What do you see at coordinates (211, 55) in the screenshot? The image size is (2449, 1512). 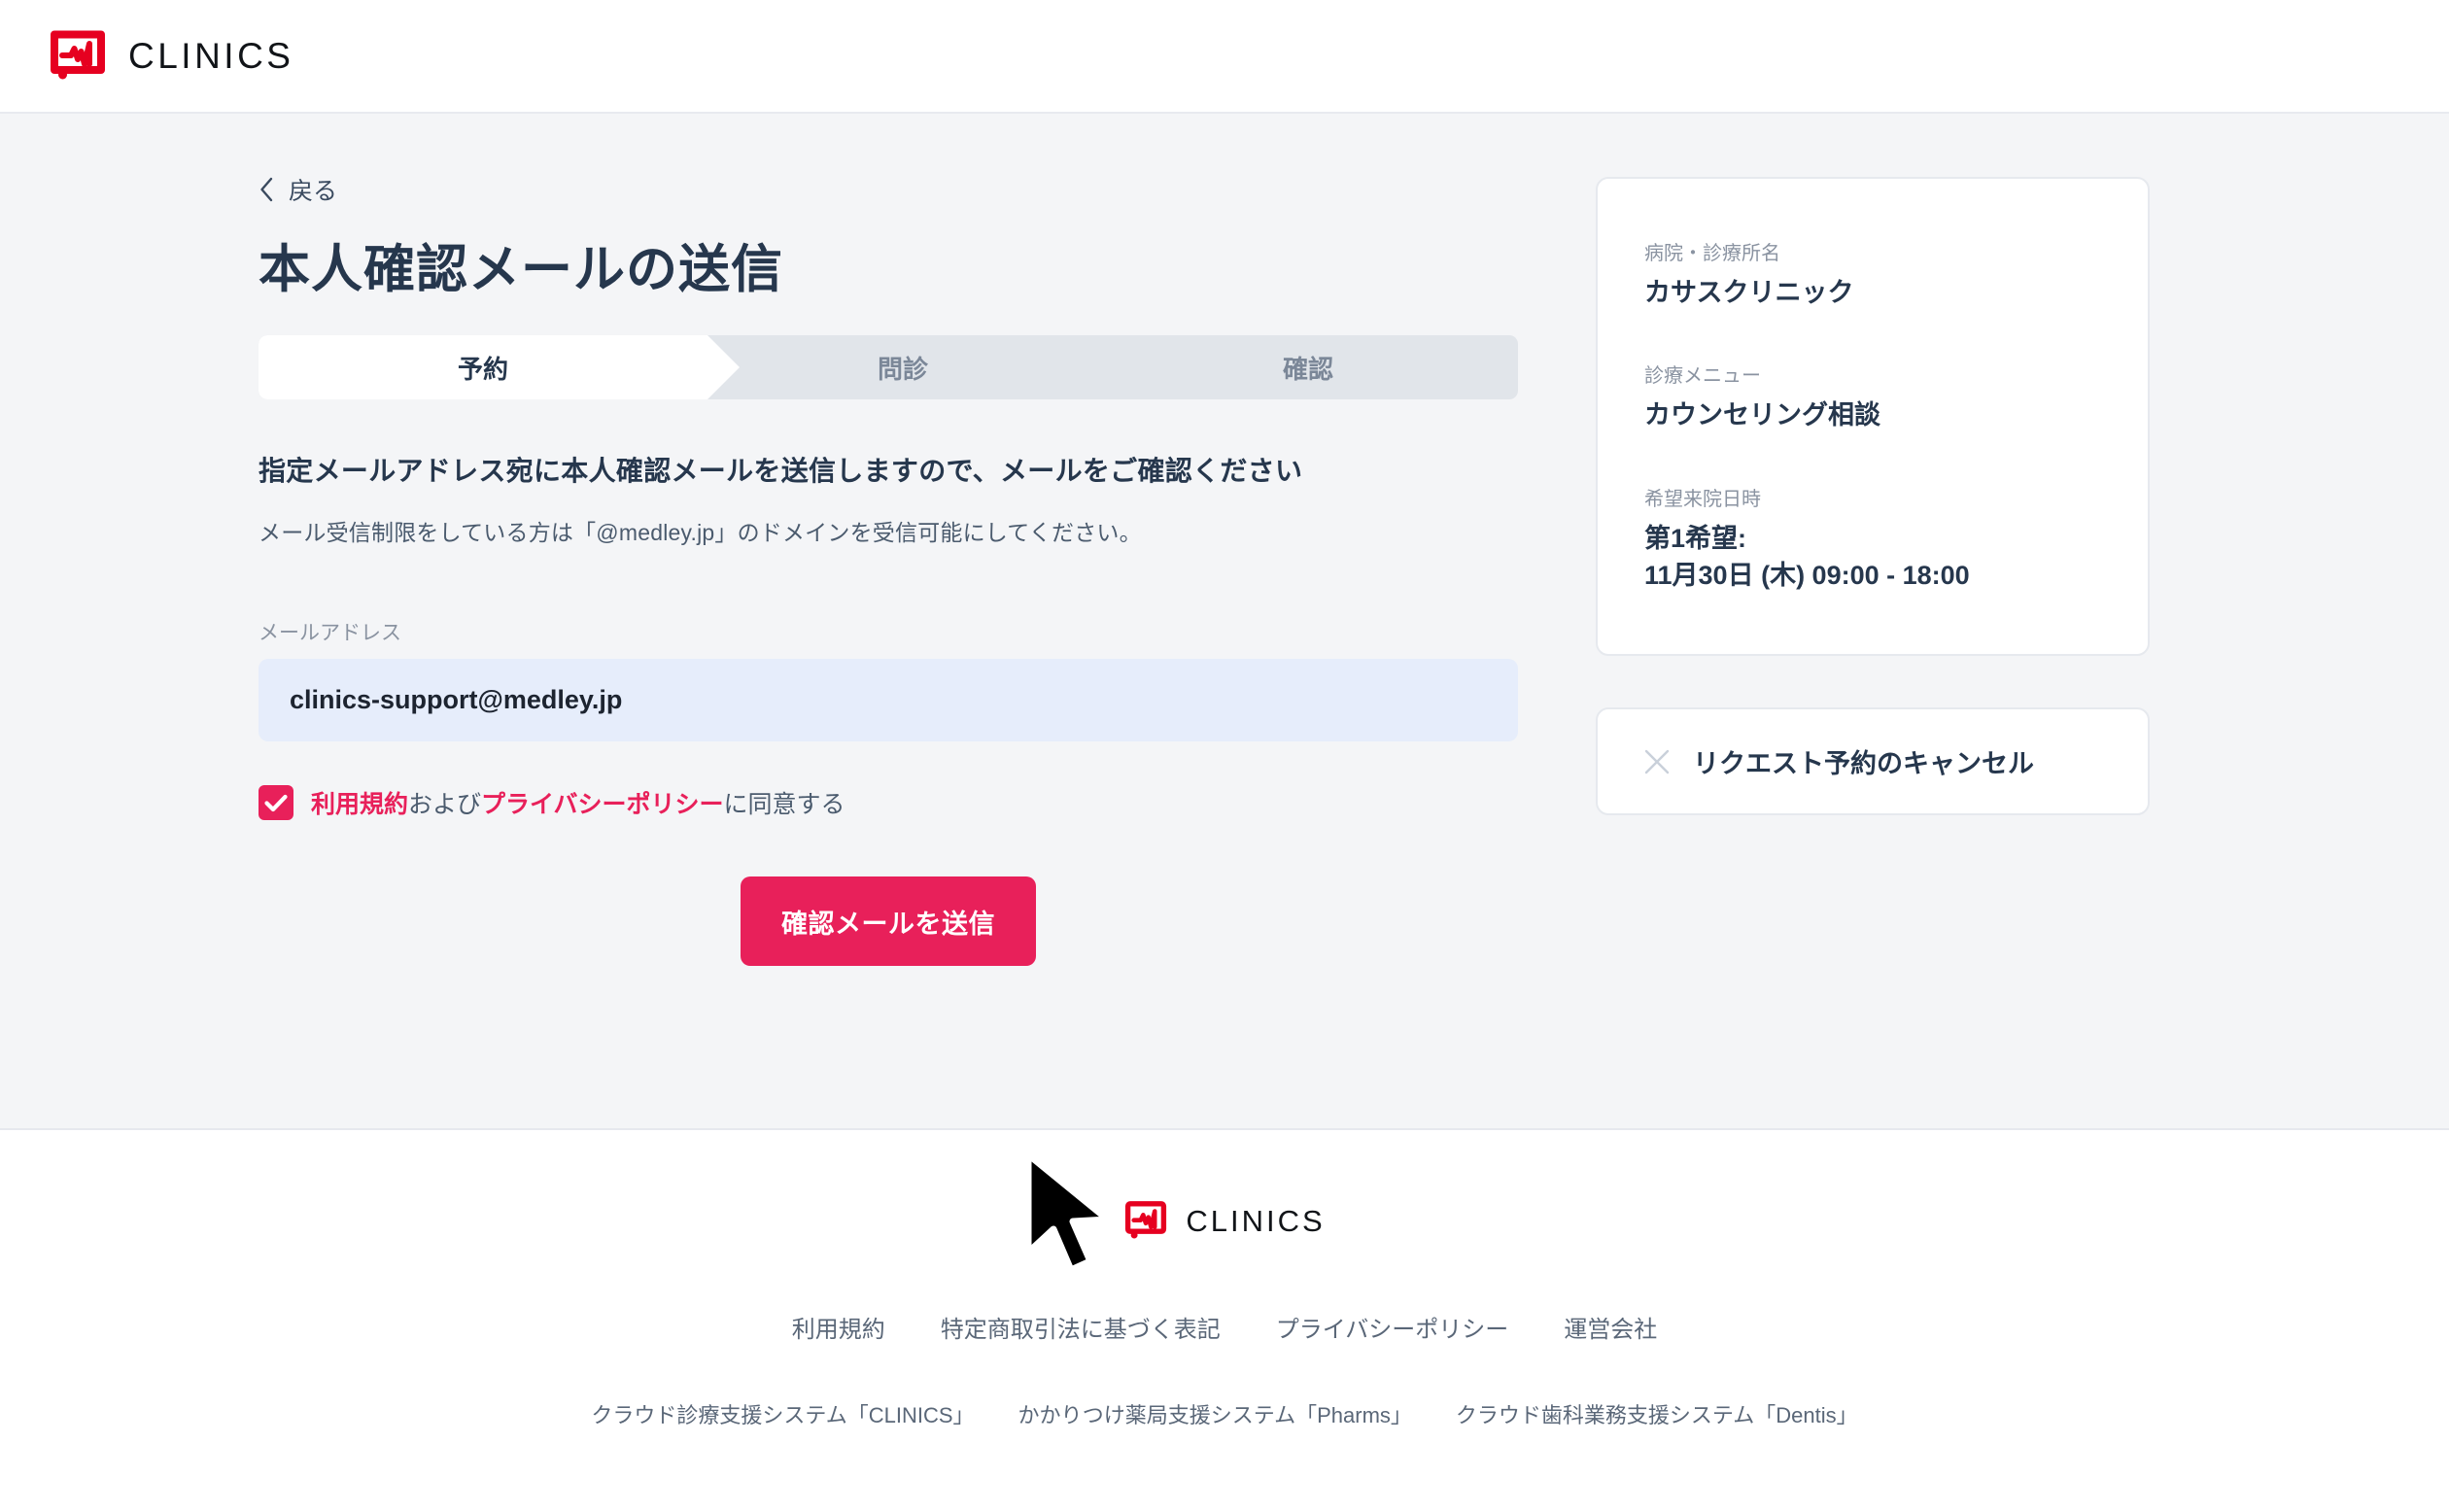 I see `header-brand-name: CLINICS` at bounding box center [211, 55].